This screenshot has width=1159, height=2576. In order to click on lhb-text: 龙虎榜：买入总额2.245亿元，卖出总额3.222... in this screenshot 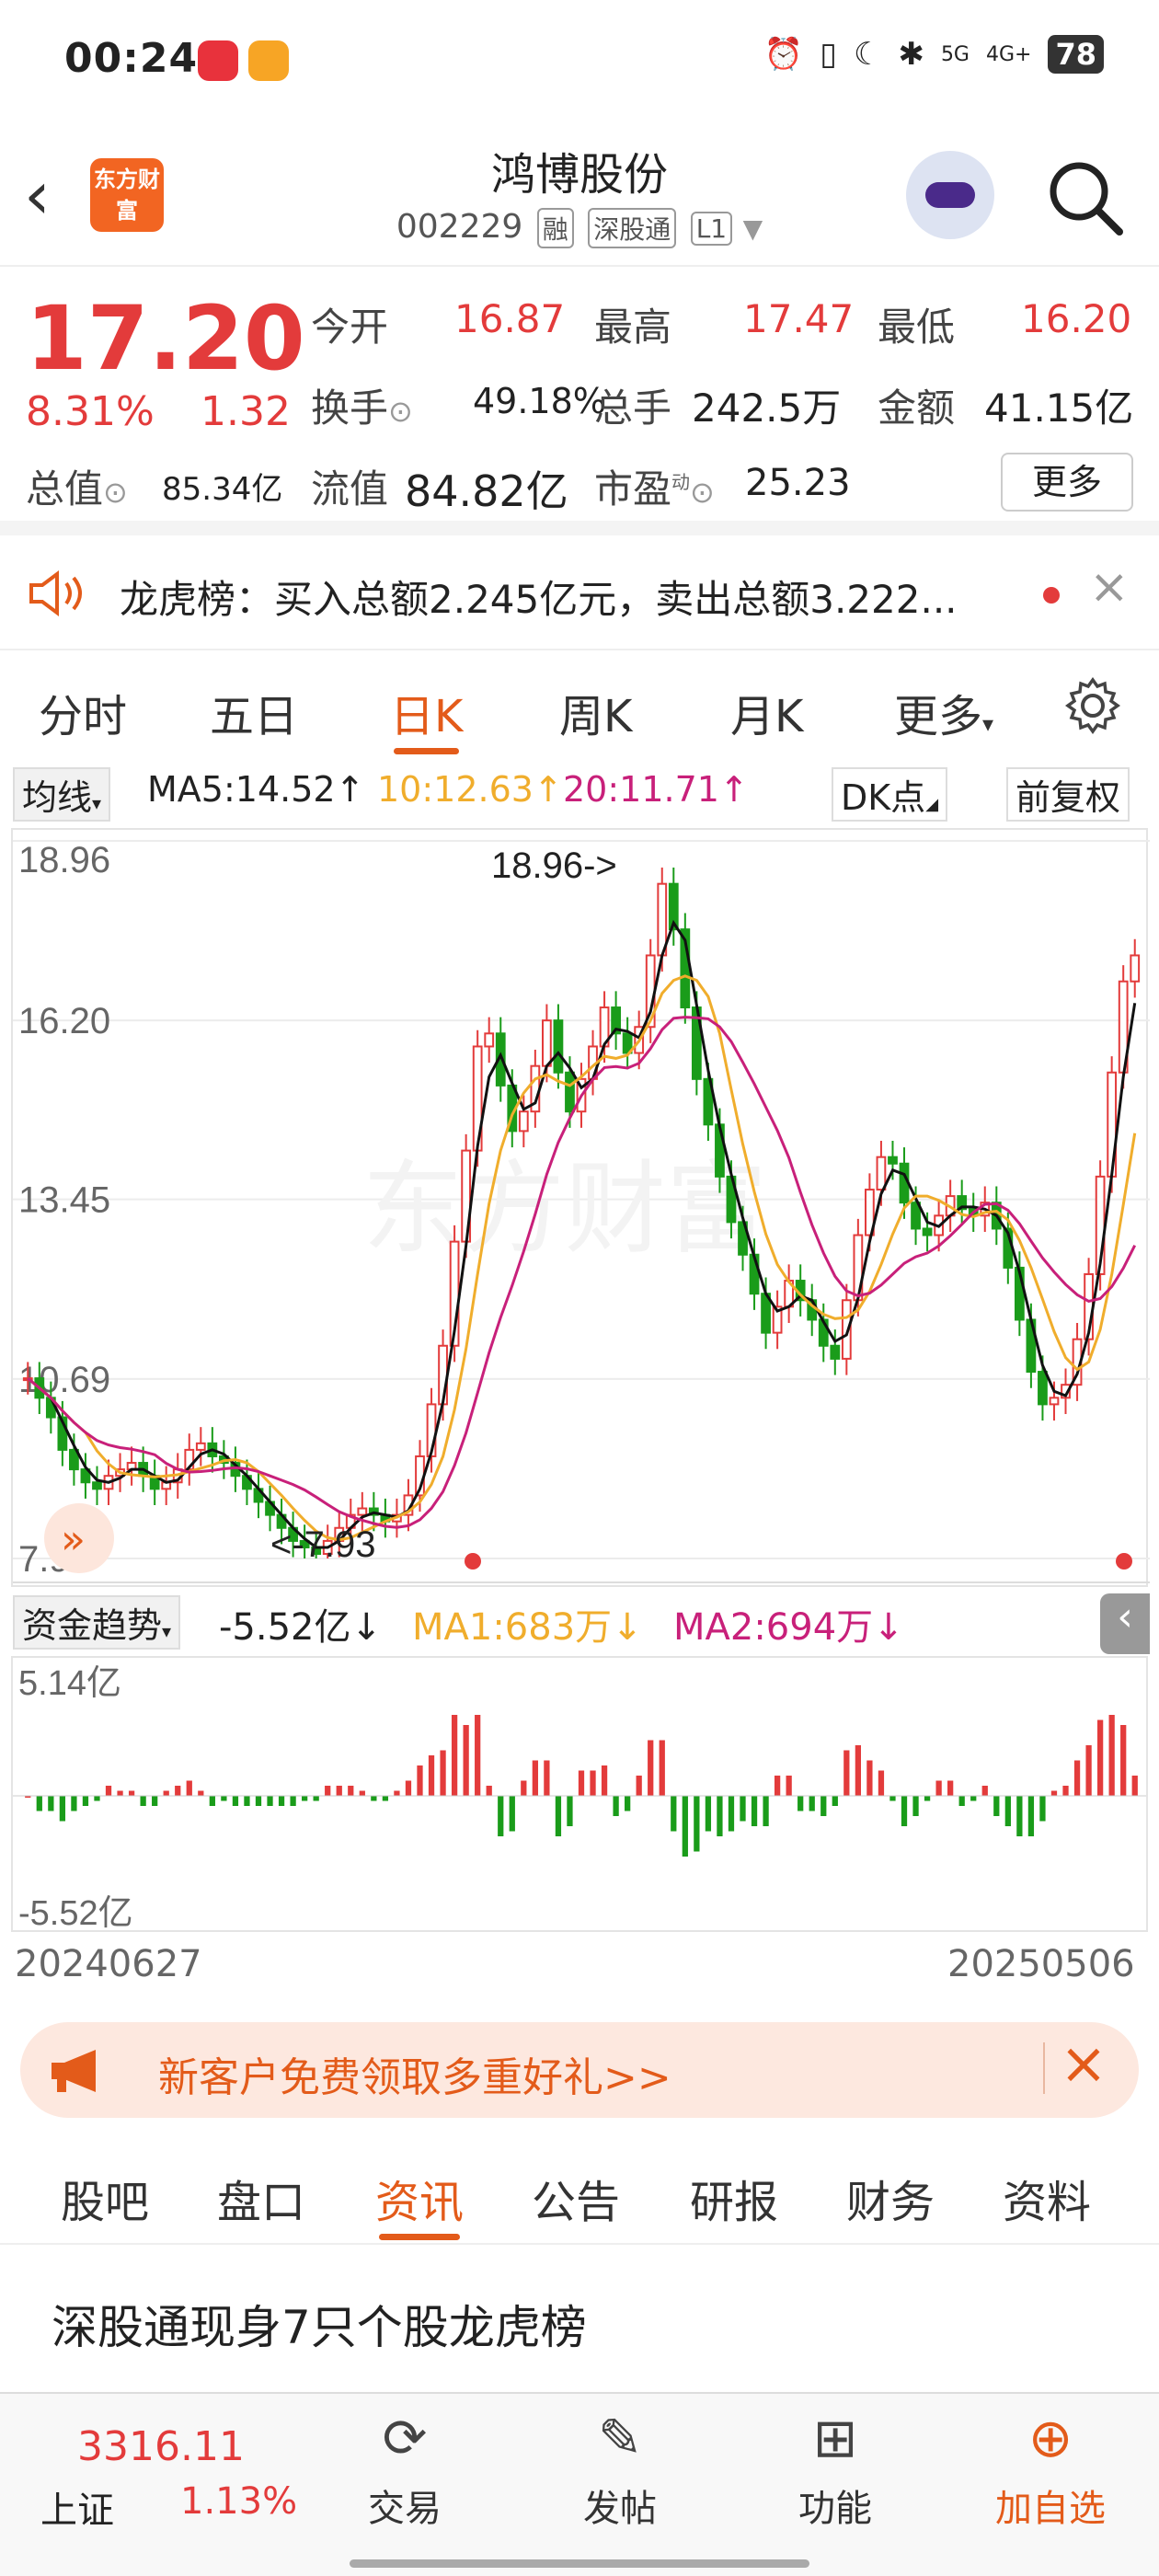, I will do `click(539, 599)`.